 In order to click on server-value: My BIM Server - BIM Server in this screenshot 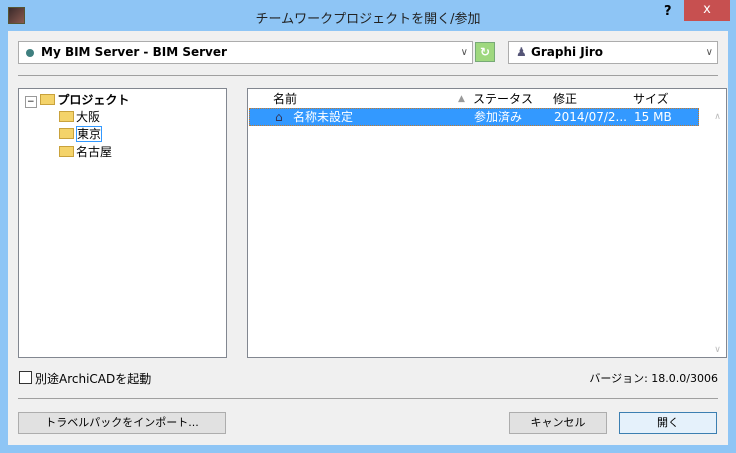, I will do `click(134, 52)`.